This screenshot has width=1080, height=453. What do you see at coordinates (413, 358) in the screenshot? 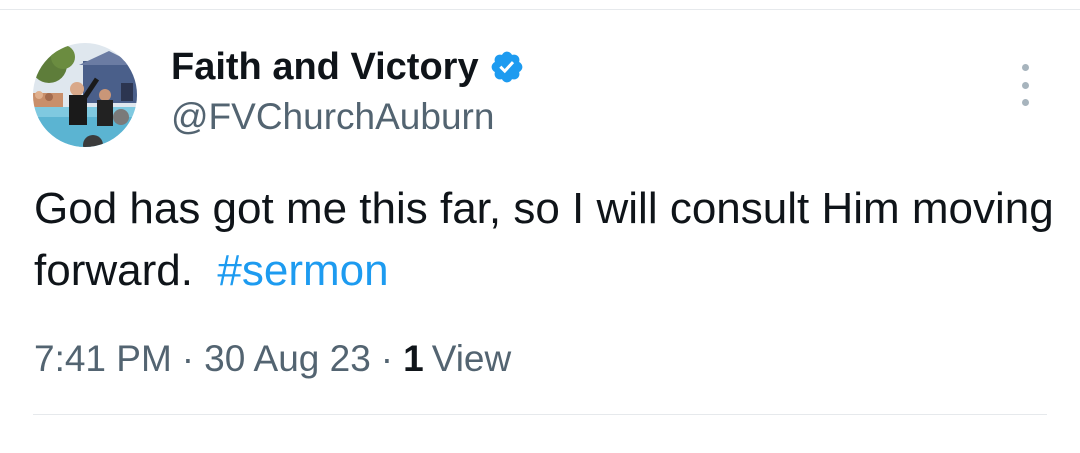
I see `views-count: 1` at bounding box center [413, 358].